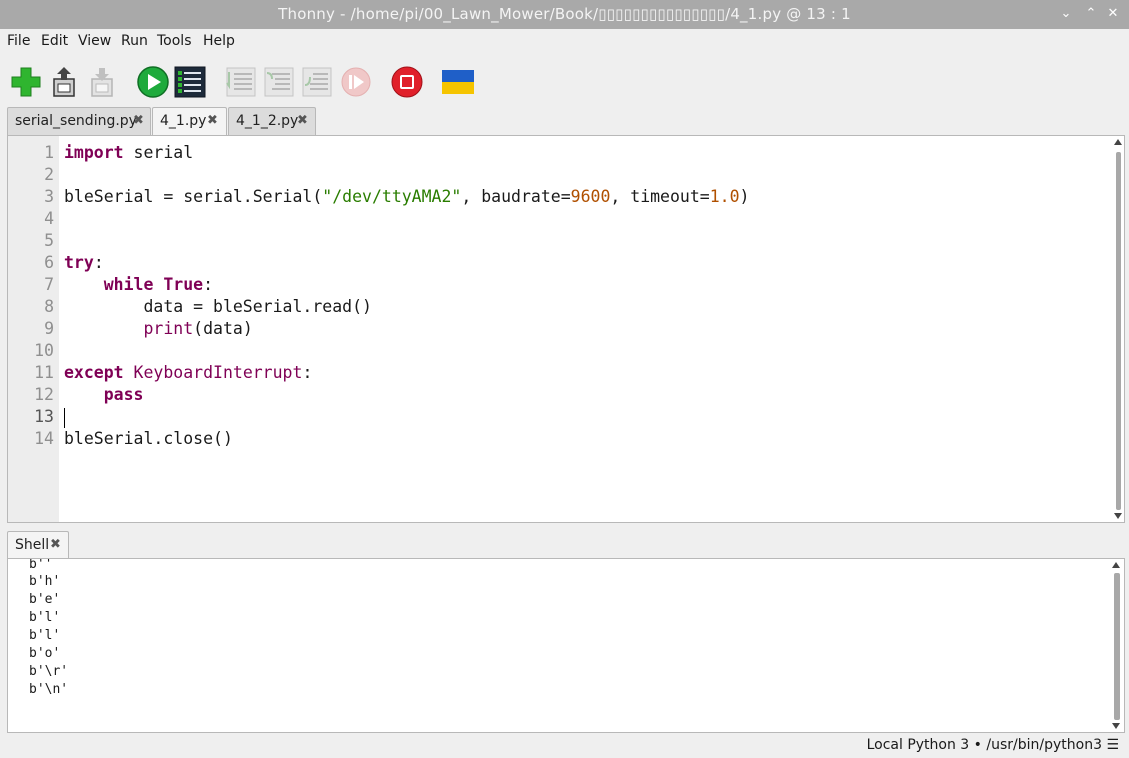 Image resolution: width=1129 pixels, height=758 pixels. I want to click on tab-4-1: 4_1.py ✖, so click(189, 121).